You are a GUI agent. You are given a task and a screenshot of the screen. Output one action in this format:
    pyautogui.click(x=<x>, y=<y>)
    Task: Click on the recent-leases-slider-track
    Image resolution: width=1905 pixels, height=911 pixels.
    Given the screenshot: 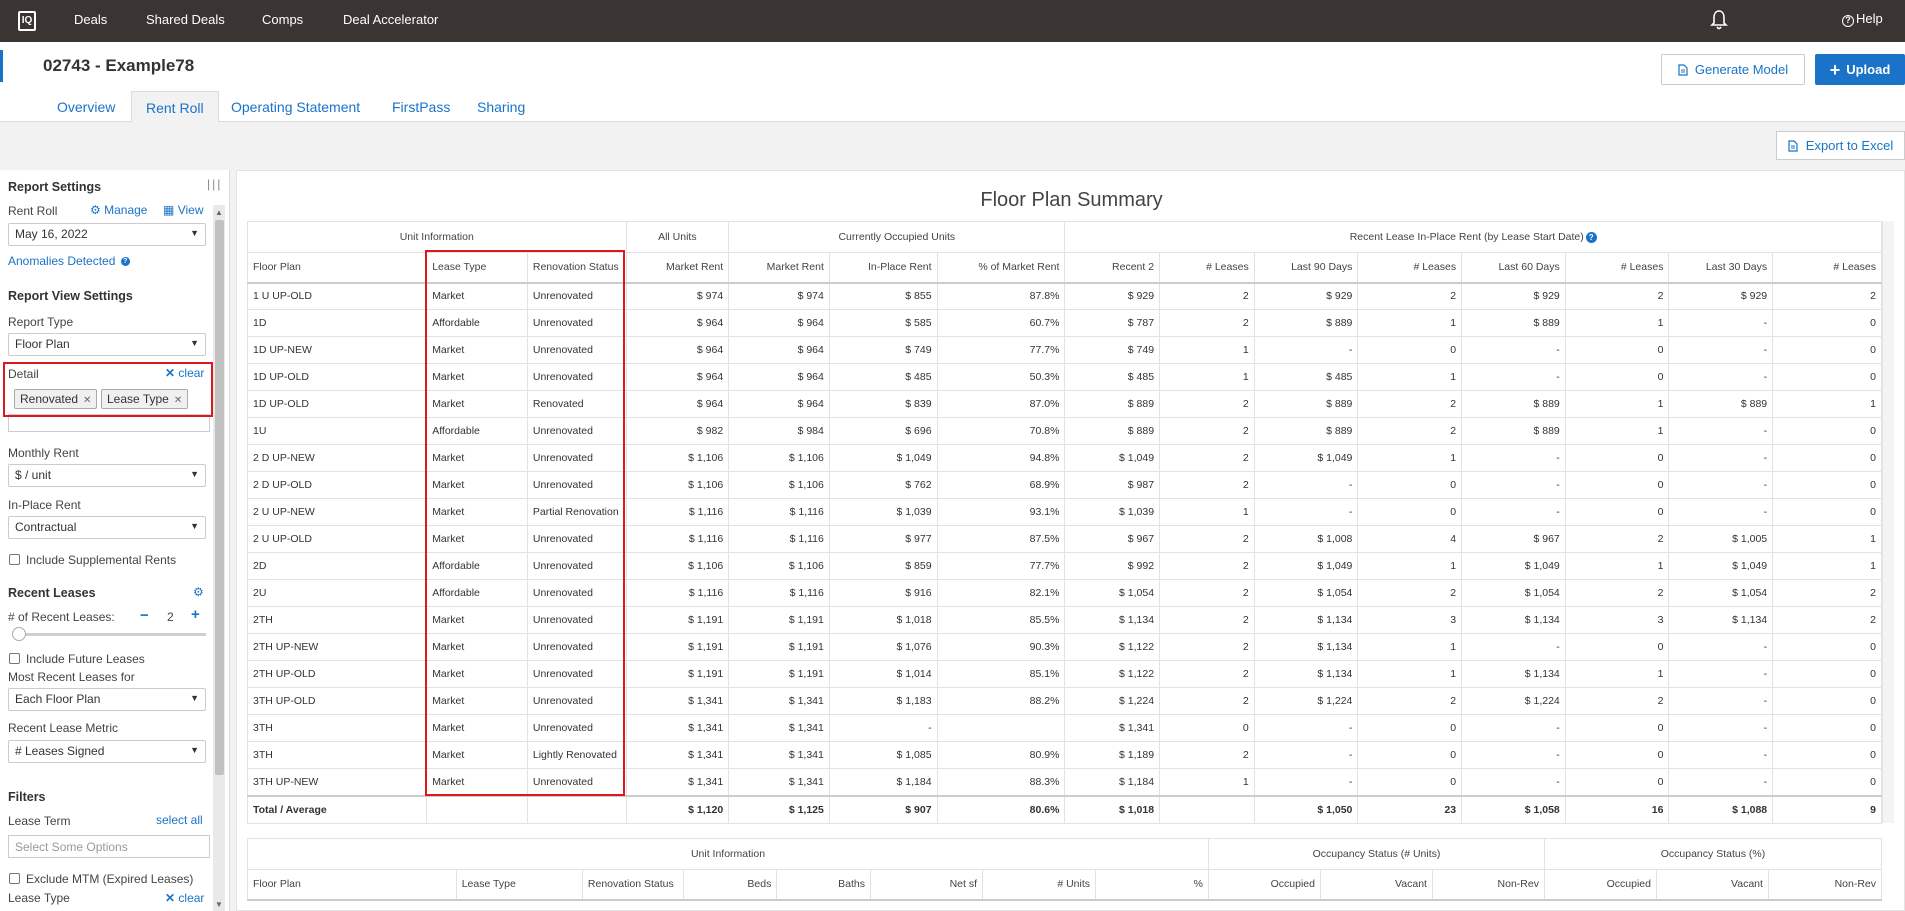 What is the action you would take?
    pyautogui.click(x=109, y=634)
    